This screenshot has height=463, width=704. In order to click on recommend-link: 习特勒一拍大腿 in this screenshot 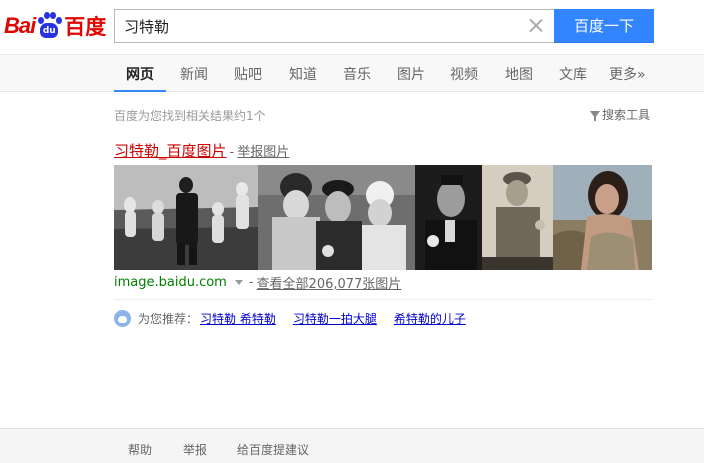, I will do `click(335, 318)`.